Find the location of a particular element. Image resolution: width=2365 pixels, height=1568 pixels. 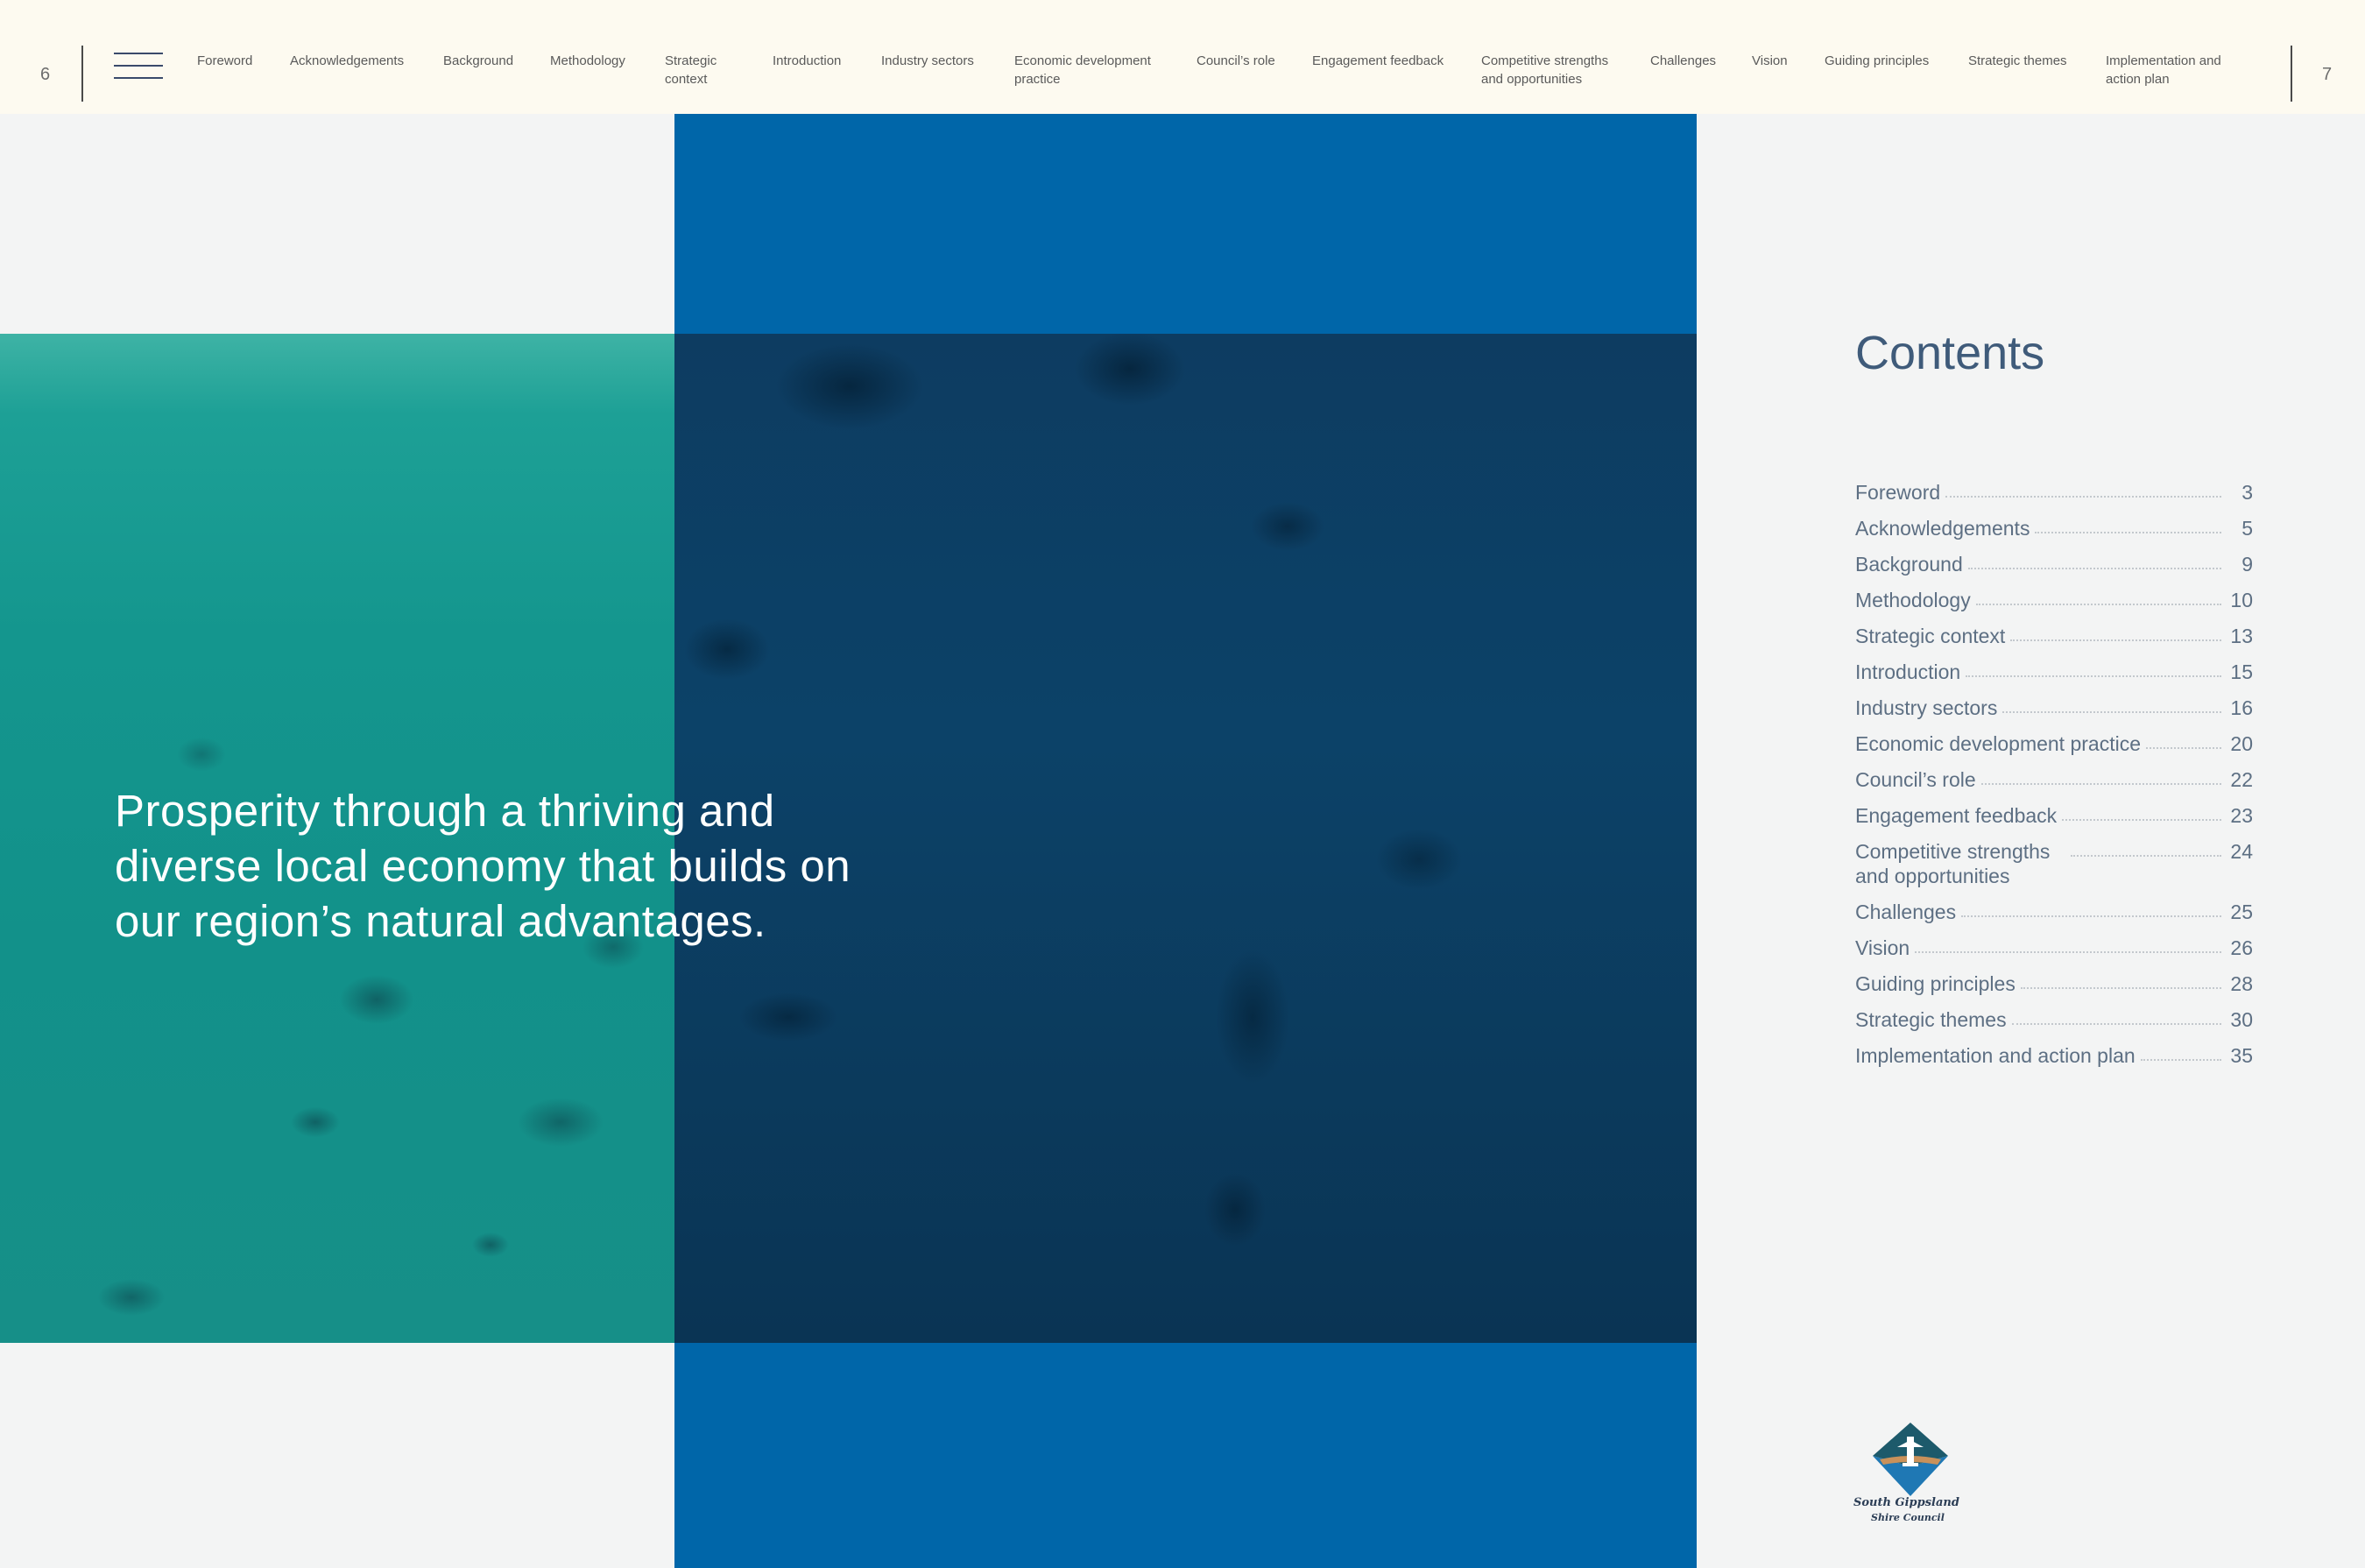

nav-background: Background is located at coordinates (478, 61).